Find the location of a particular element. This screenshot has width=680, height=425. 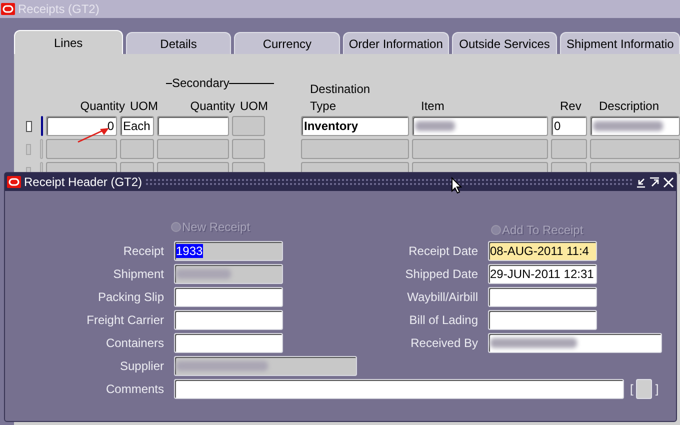

uom-field: Each is located at coordinates (137, 126).